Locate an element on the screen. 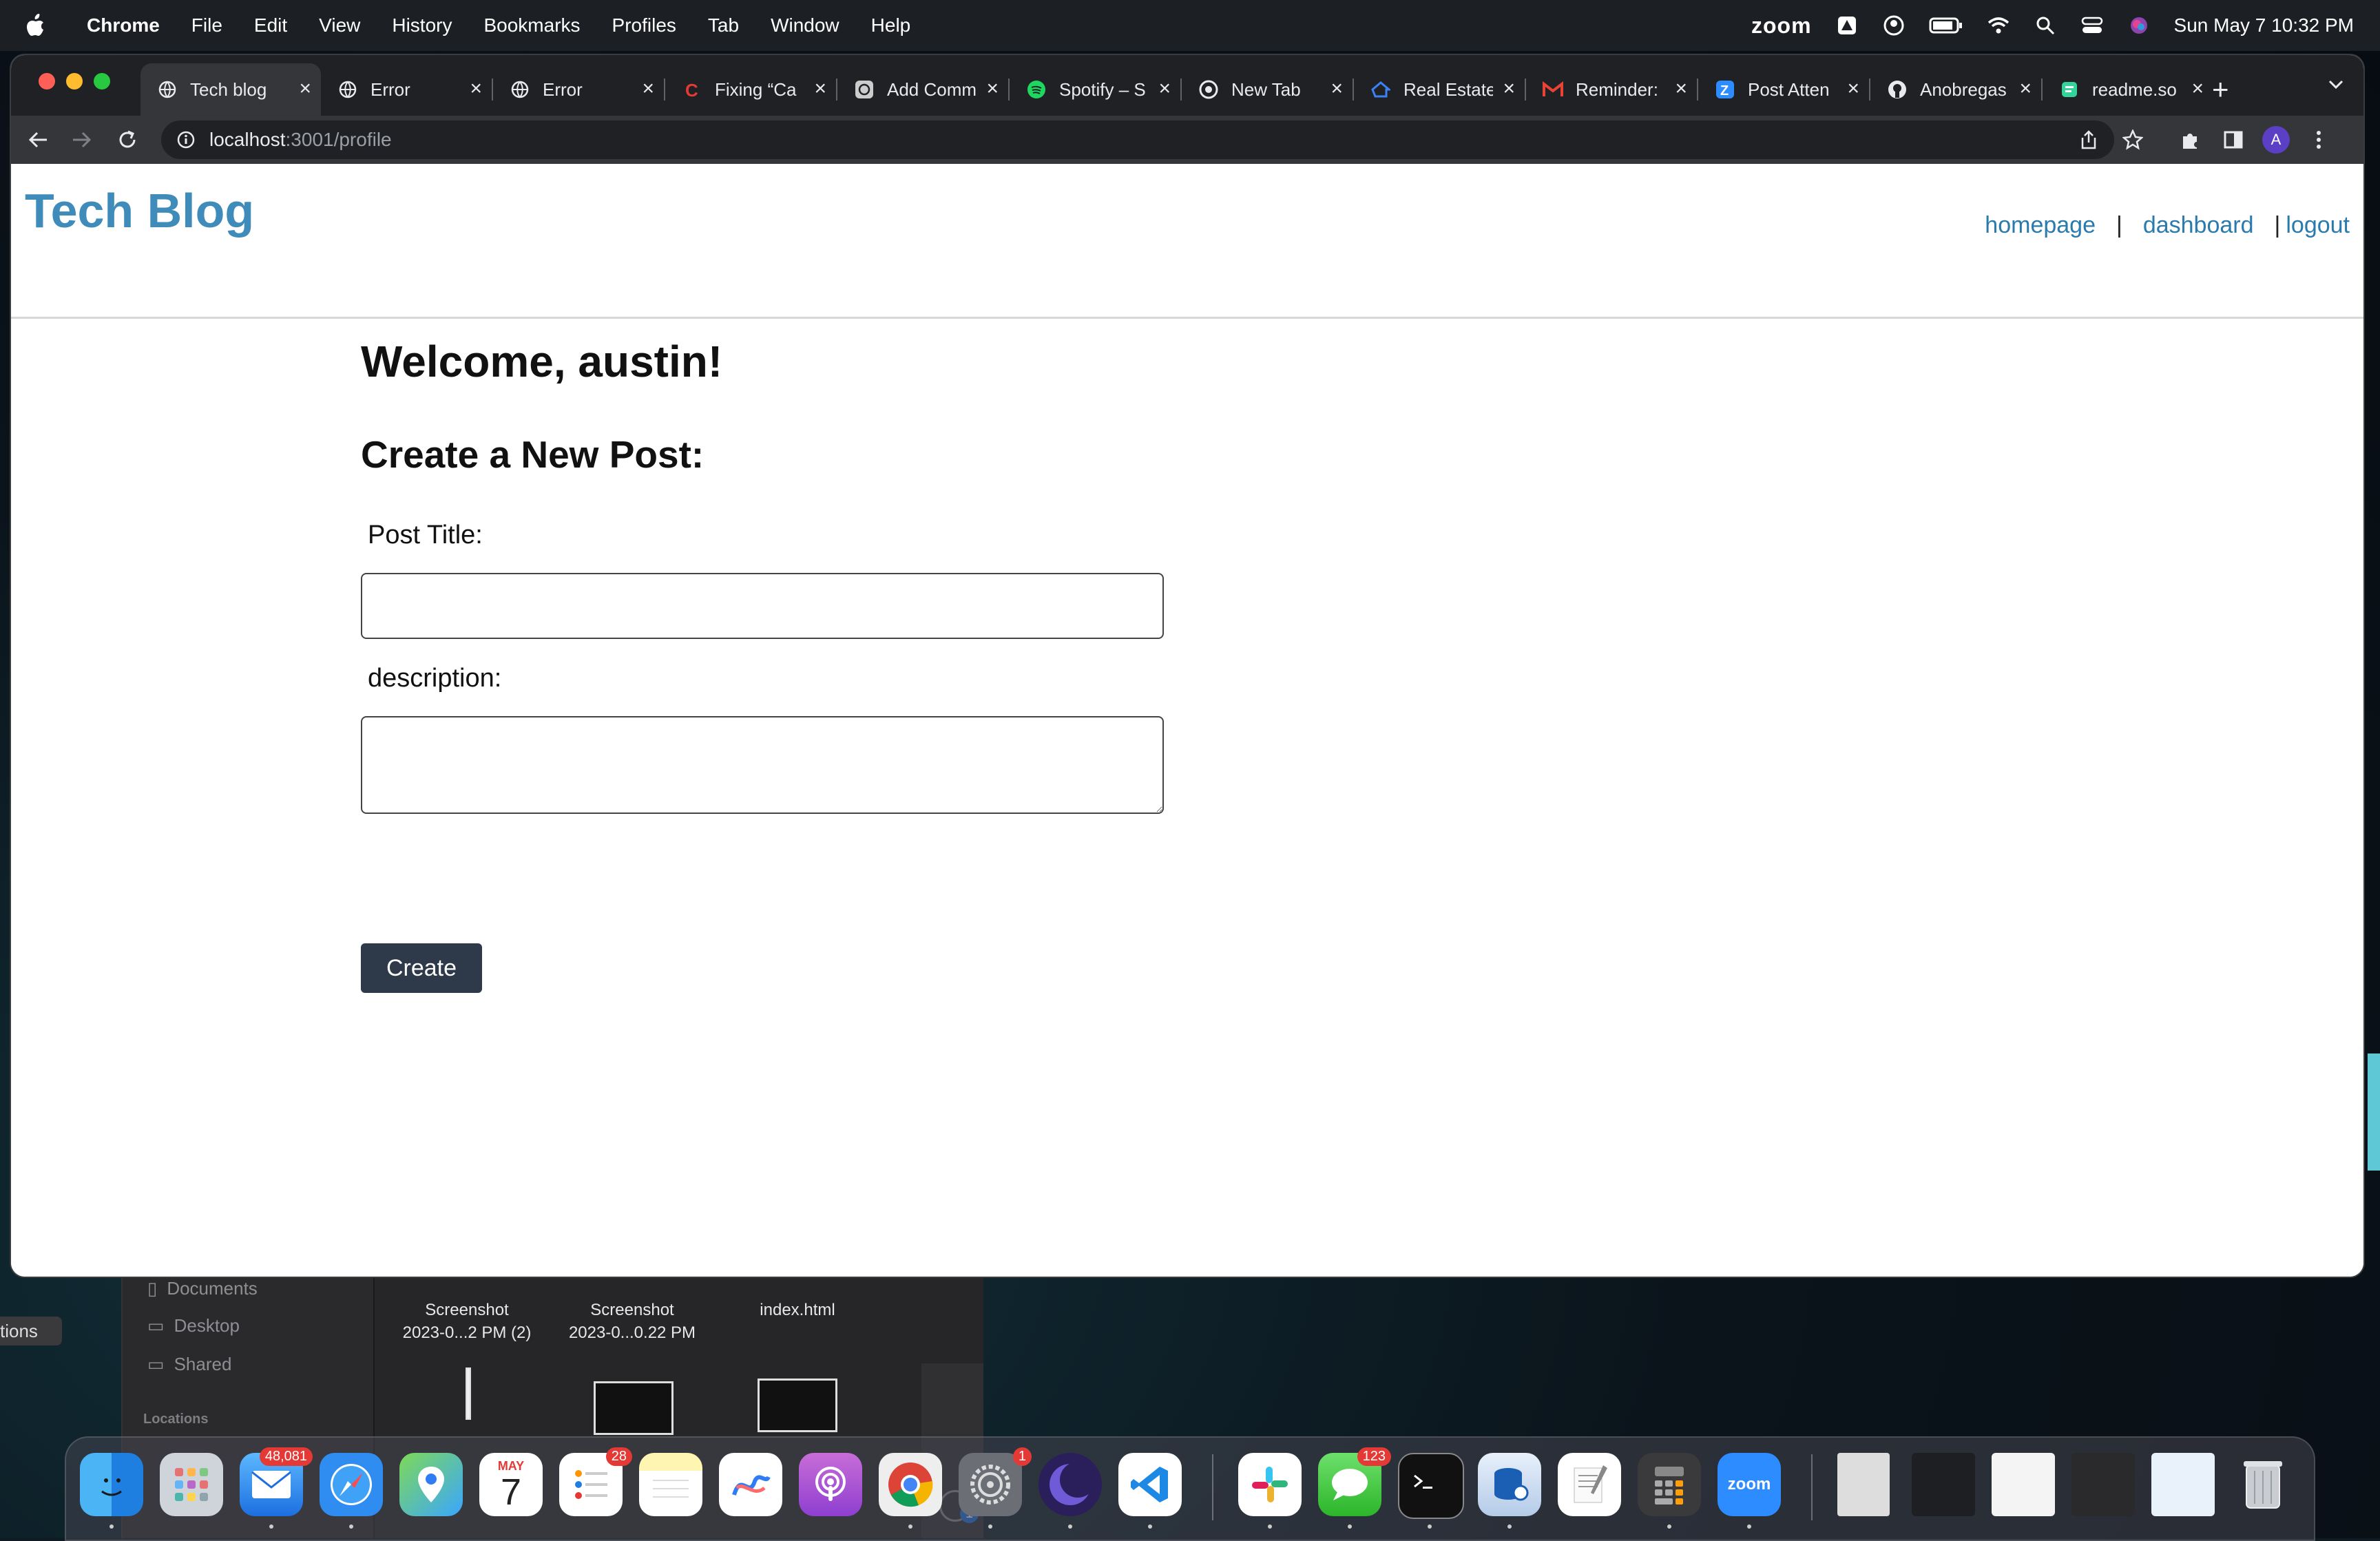 The image size is (2380, 1541). profile-avatar: A is located at coordinates (2276, 140).